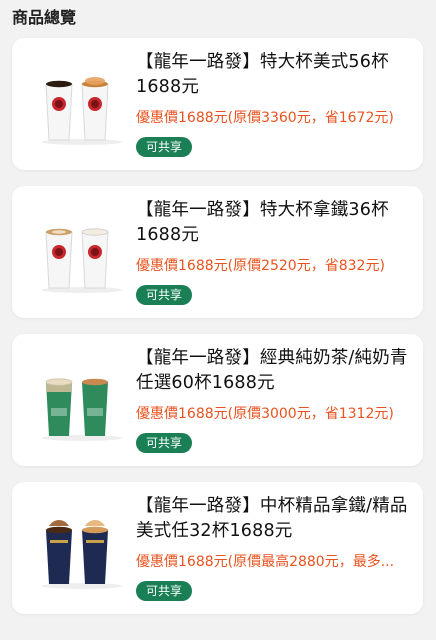 The image size is (436, 640). What do you see at coordinates (272, 518) in the screenshot?
I see `product-name: 【龍年一路發】中杯精品拿鐵/精品美式任32杯1688元` at bounding box center [272, 518].